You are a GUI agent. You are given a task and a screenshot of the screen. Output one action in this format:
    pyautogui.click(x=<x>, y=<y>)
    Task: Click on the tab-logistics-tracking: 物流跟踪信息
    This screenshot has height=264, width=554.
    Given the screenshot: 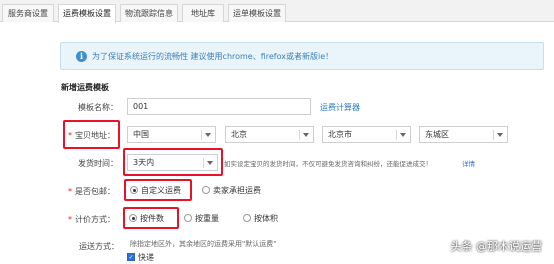 What is the action you would take?
    pyautogui.click(x=149, y=13)
    